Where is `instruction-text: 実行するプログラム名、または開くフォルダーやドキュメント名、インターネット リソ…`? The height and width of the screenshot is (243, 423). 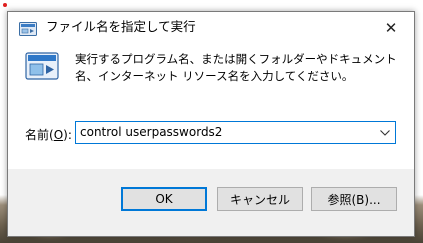
instruction-text: 実行するプログラム名、または開くフォルダーやドキュメント名、インターネット リソ… is located at coordinates (236, 67).